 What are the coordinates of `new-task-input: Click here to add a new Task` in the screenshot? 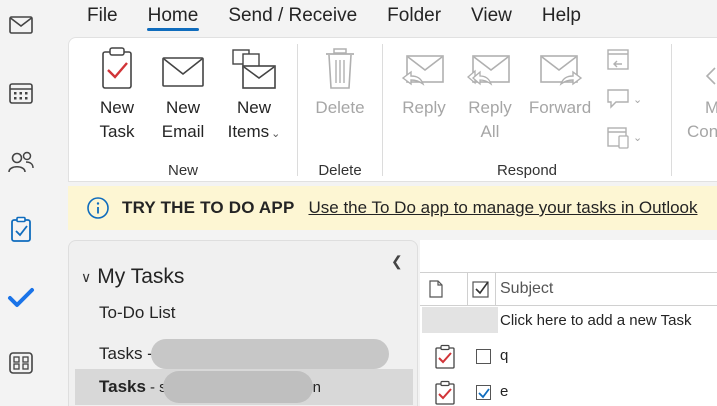 It's located at (596, 320).